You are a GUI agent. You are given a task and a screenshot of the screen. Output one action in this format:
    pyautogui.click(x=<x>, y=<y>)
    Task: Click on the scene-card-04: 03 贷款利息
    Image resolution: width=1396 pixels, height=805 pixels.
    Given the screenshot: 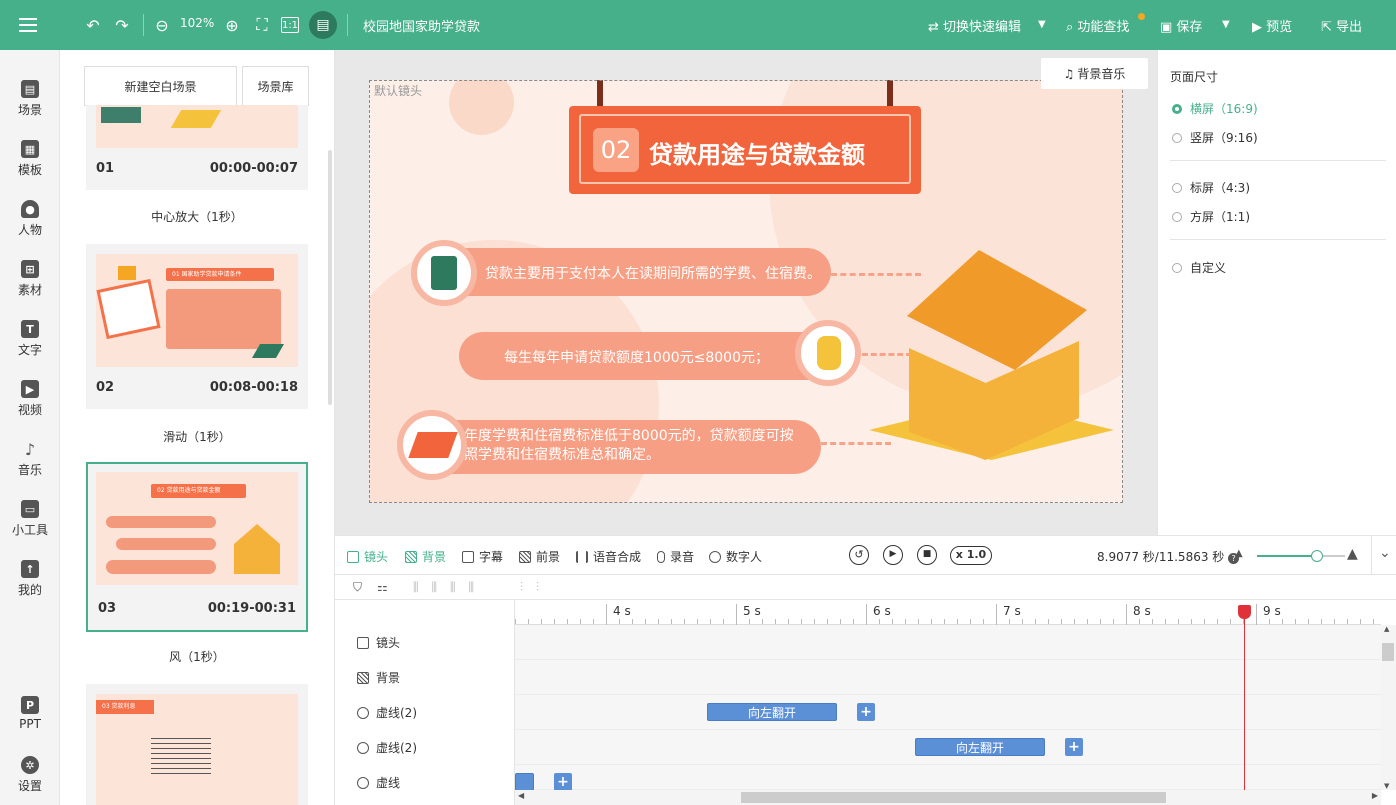 What is the action you would take?
    pyautogui.click(x=197, y=744)
    